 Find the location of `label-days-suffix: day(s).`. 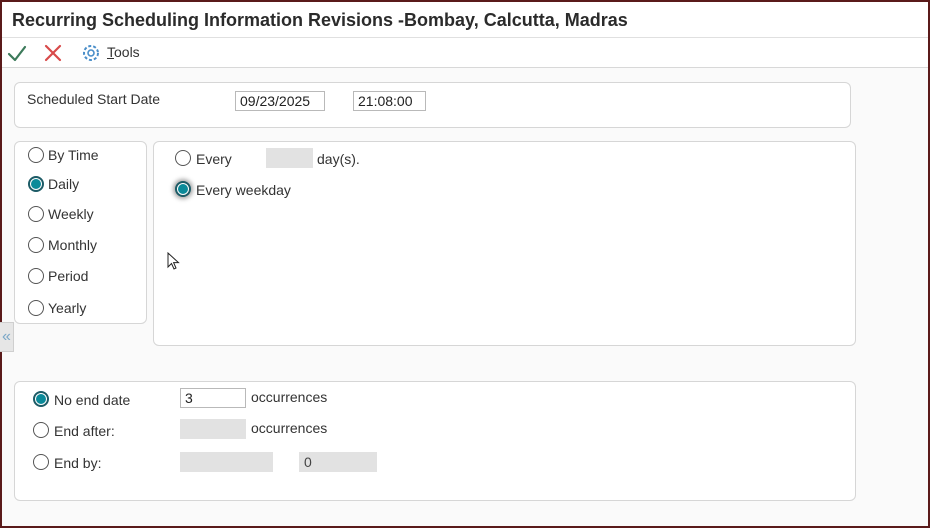

label-days-suffix: day(s). is located at coordinates (338, 159).